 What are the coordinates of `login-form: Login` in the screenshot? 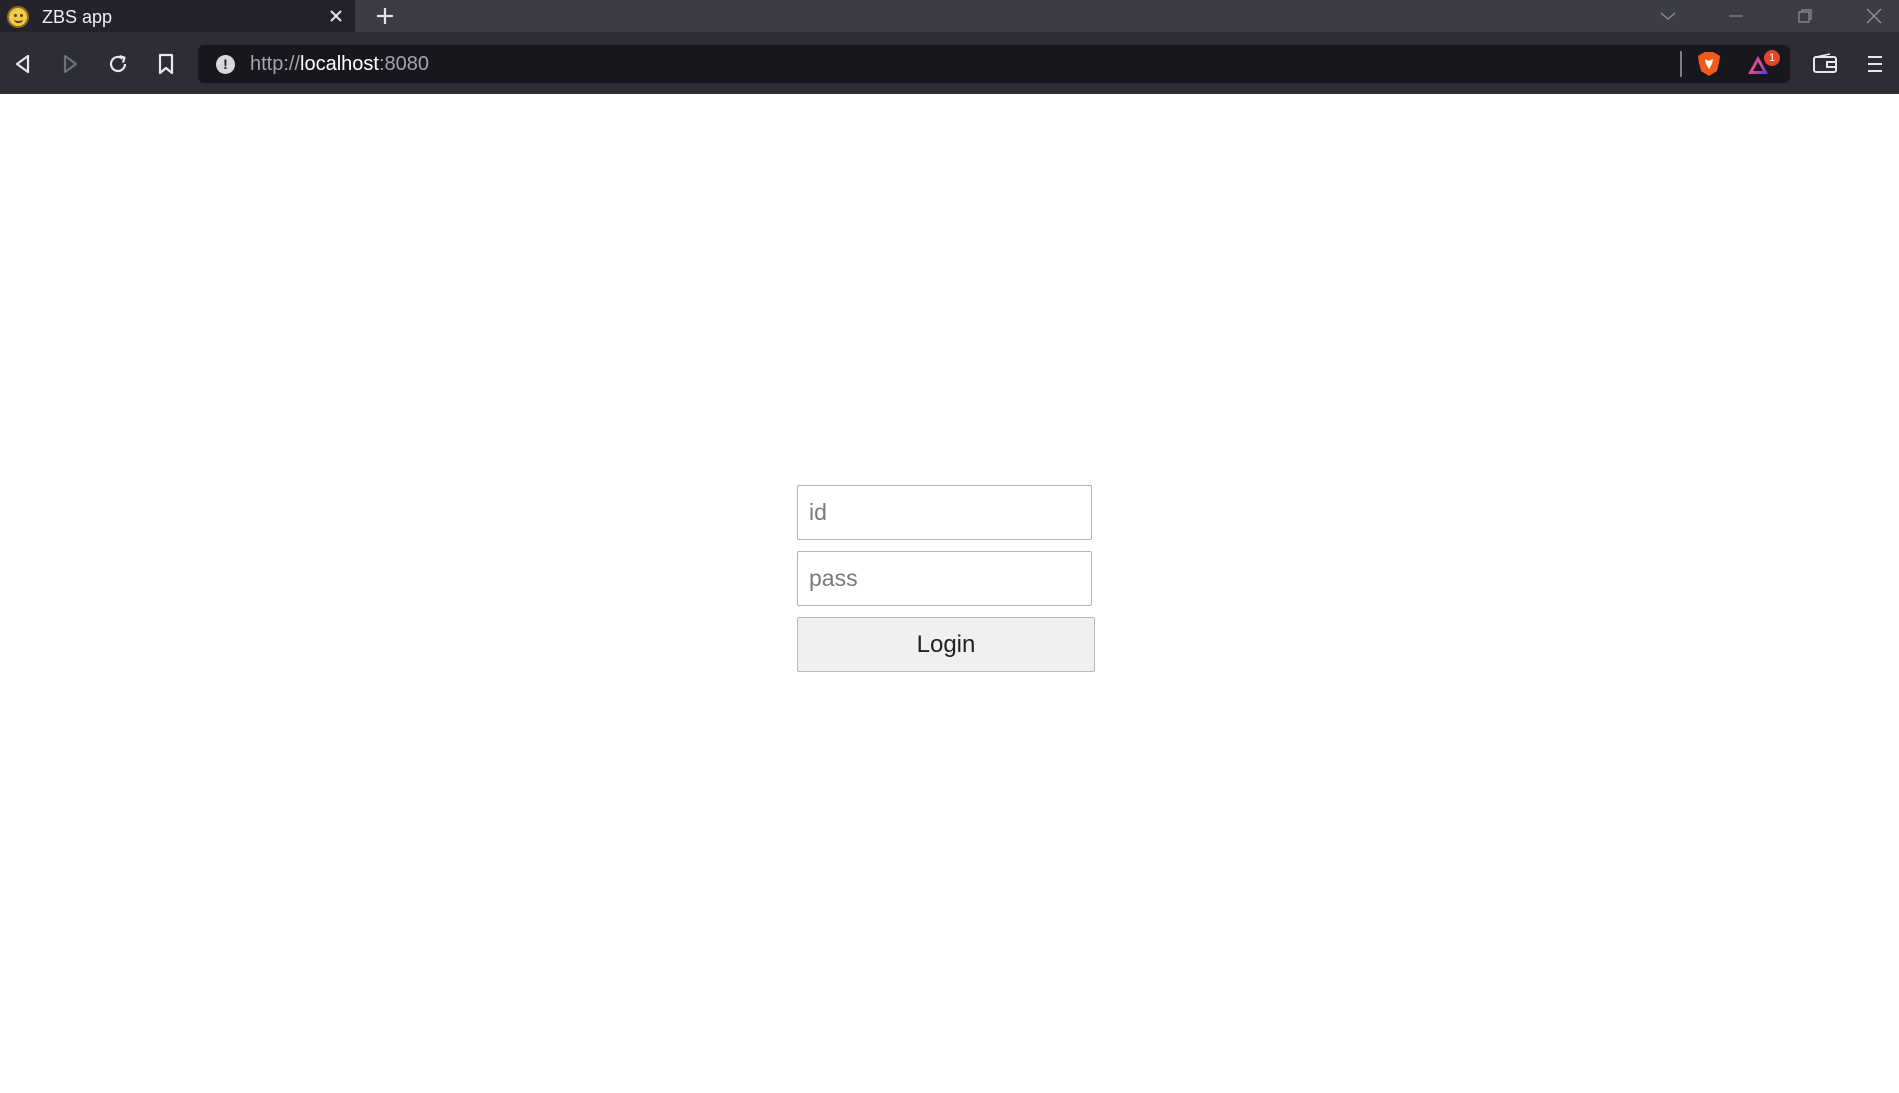 It's located at (946, 578).